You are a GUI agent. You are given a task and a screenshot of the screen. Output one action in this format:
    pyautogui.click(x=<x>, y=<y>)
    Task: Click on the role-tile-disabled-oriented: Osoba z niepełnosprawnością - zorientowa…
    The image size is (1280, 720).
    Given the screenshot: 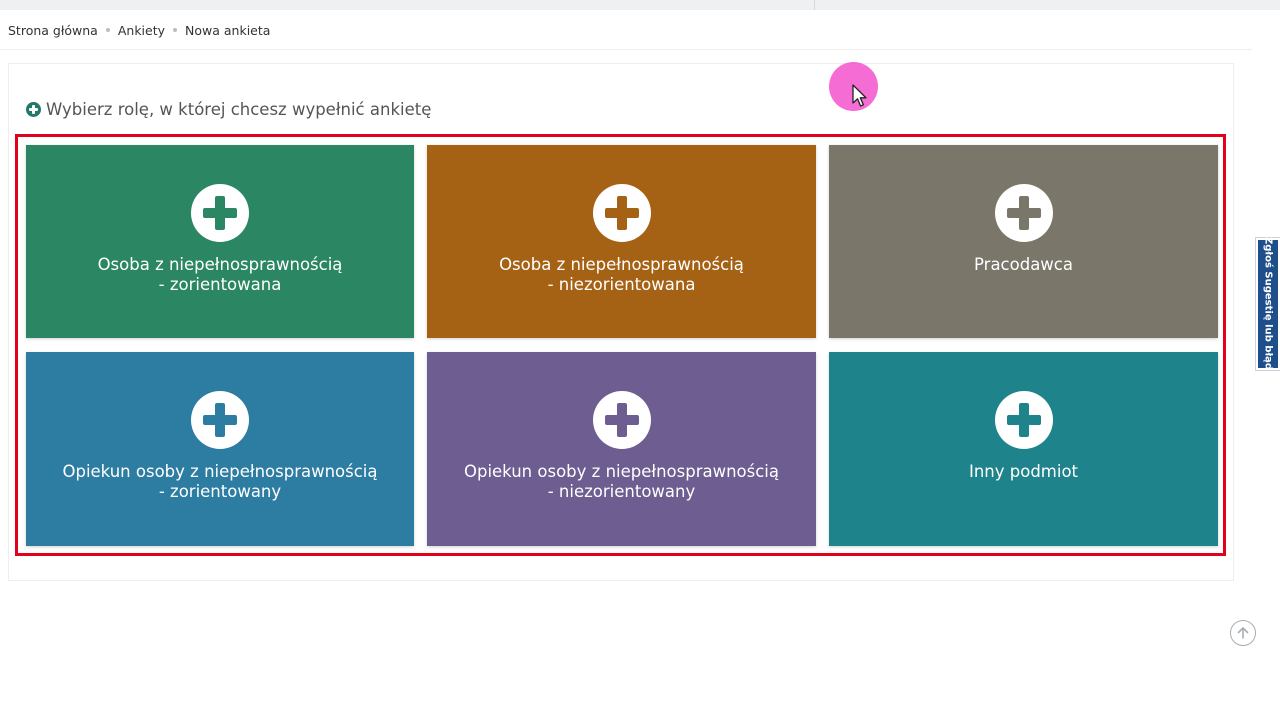 What is the action you would take?
    pyautogui.click(x=220, y=241)
    